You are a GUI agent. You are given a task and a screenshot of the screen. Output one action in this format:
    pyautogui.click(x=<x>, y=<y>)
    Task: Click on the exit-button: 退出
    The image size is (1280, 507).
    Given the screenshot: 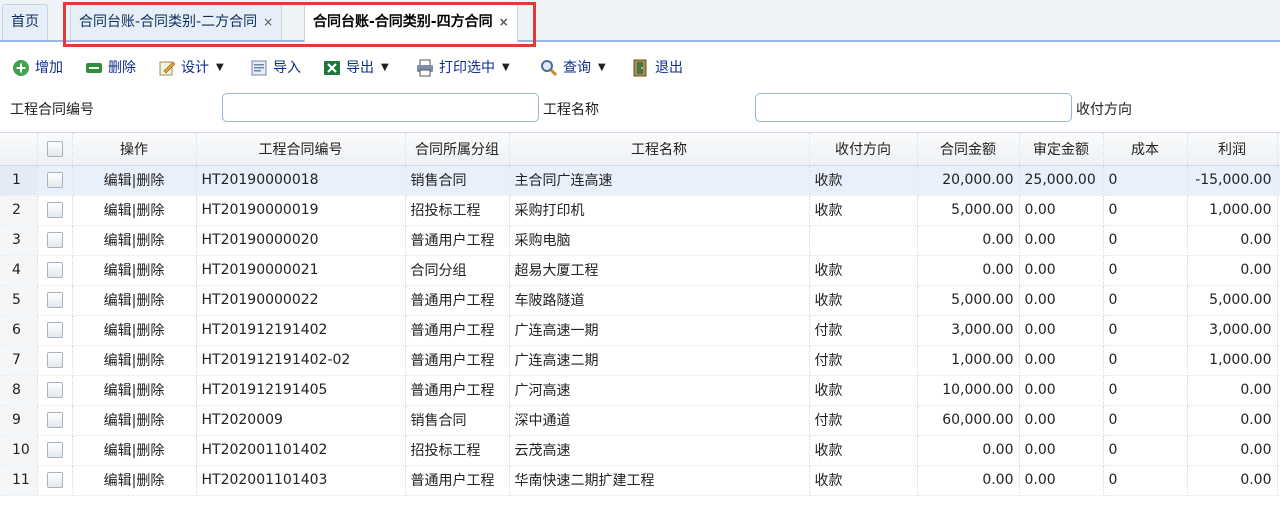 What is the action you would take?
    pyautogui.click(x=657, y=68)
    